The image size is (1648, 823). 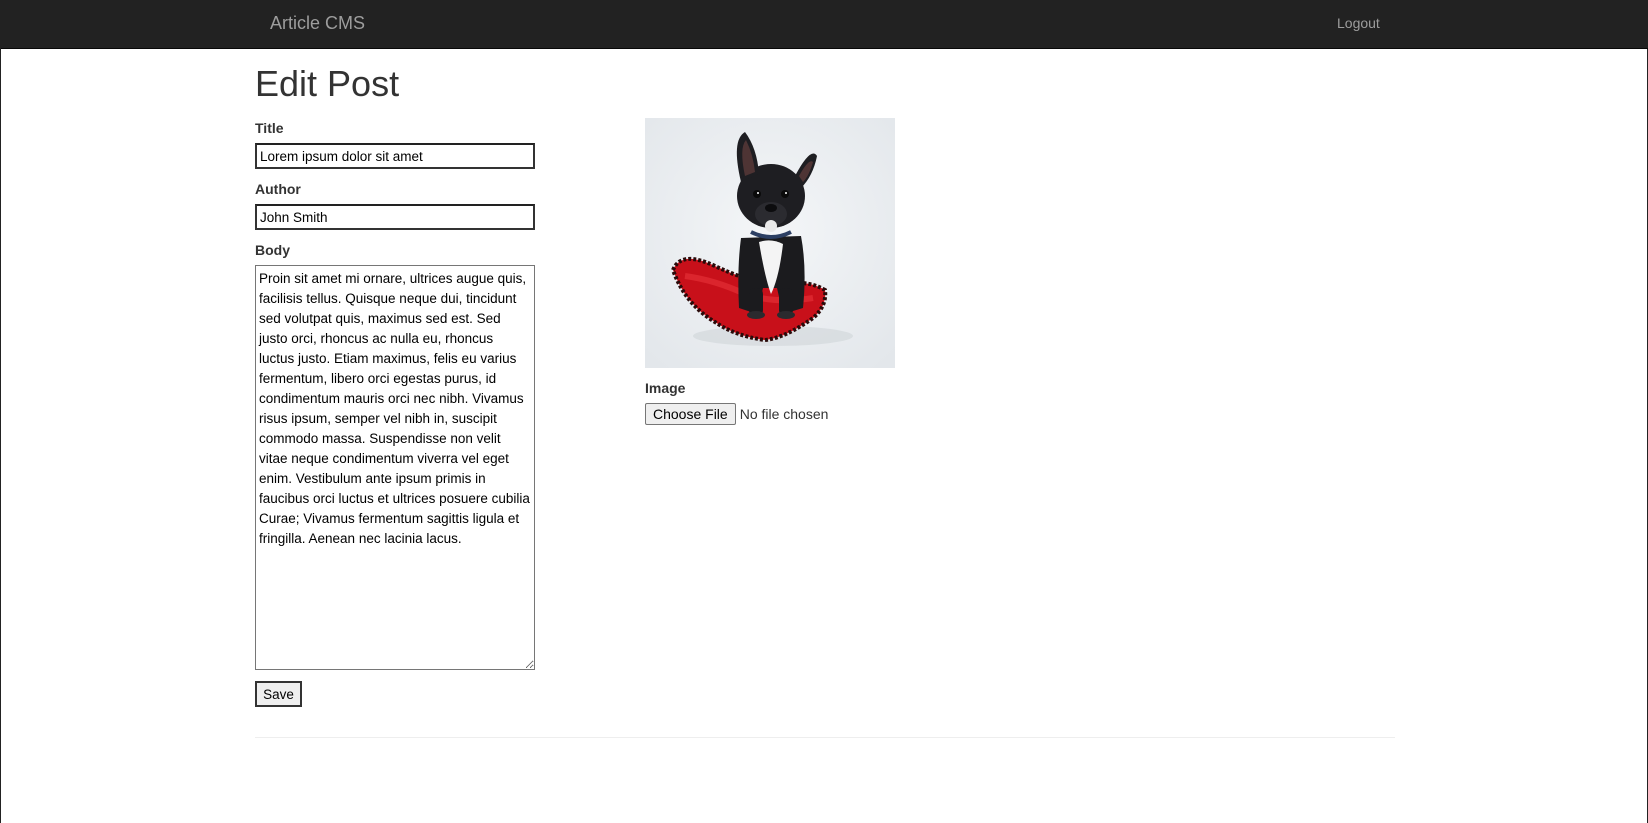 I want to click on image-label: Image, so click(x=665, y=388).